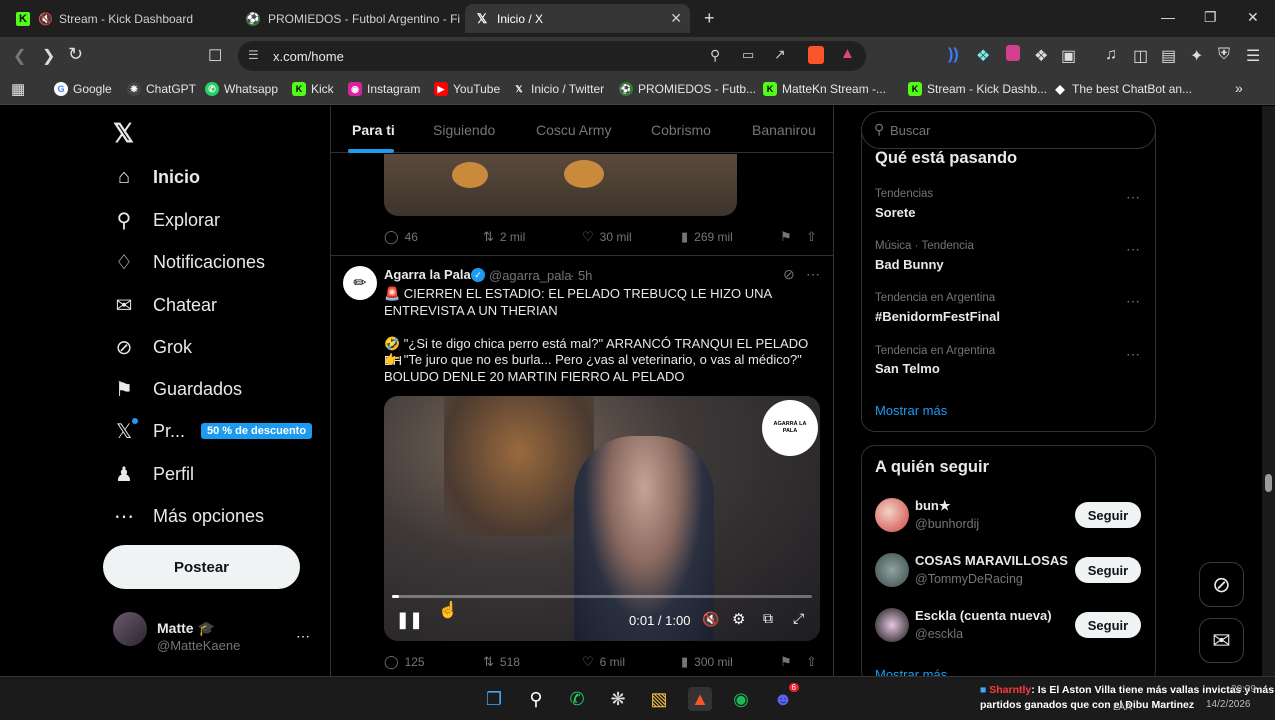 The width and height of the screenshot is (1275, 720). Describe the element at coordinates (937, 316) in the screenshot. I see `trend-name: #BenidormFestFinal` at that location.